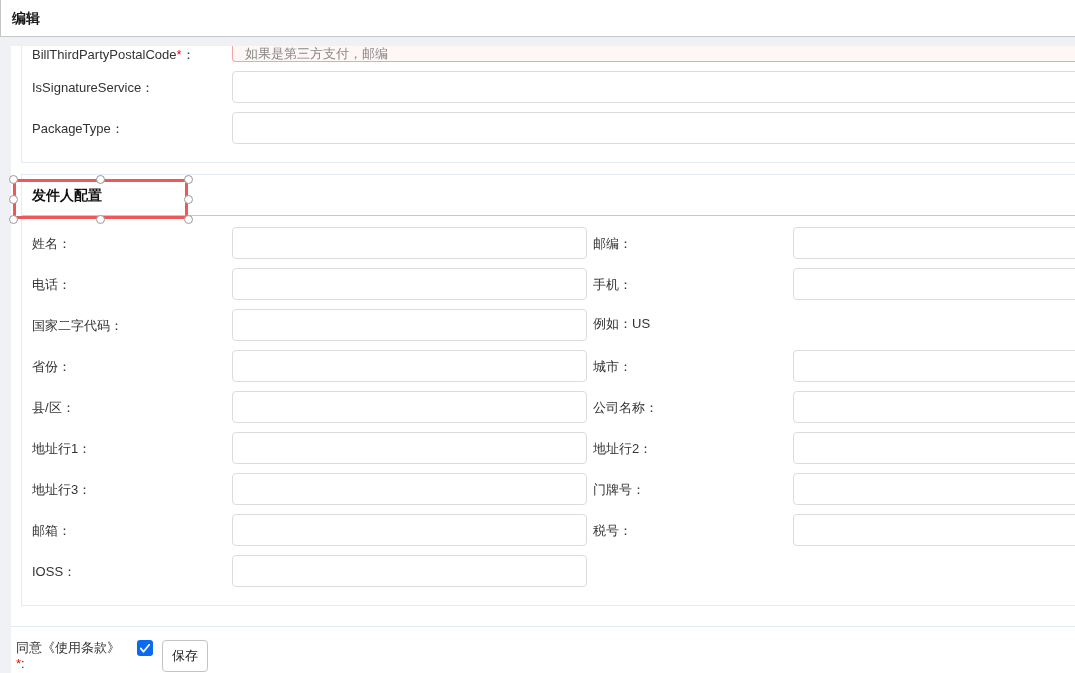 The height and width of the screenshot is (673, 1075). What do you see at coordinates (62, 448) in the screenshot?
I see `field-label: 地址行1：` at bounding box center [62, 448].